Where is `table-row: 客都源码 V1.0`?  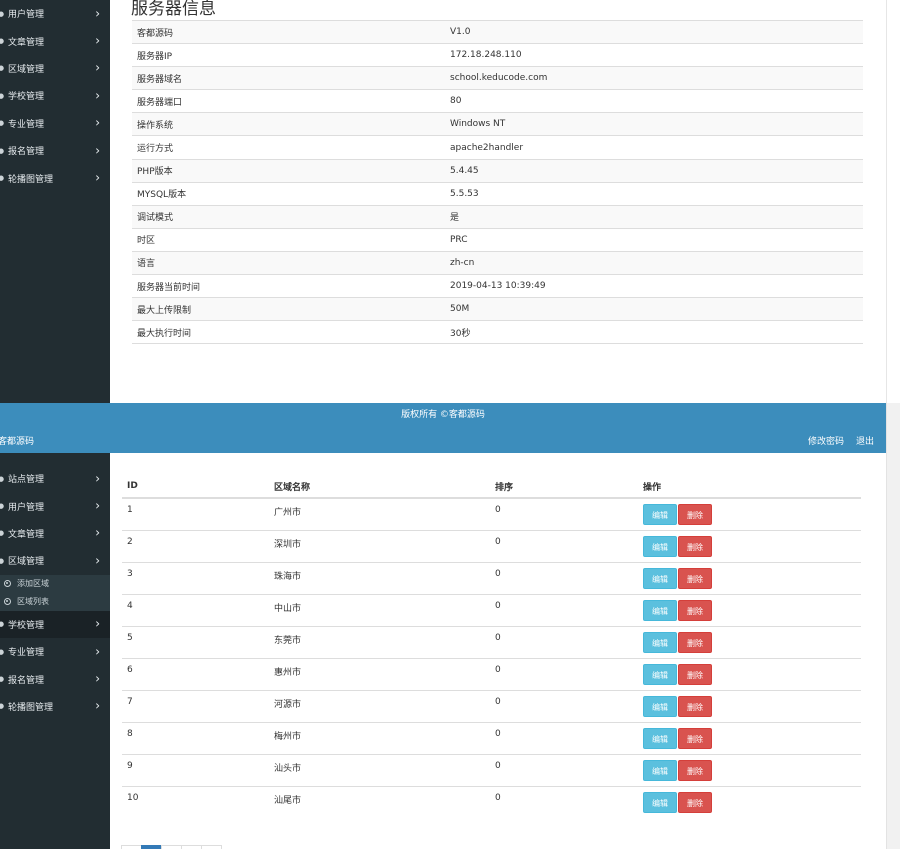 table-row: 客都源码 V1.0 is located at coordinates (497, 31).